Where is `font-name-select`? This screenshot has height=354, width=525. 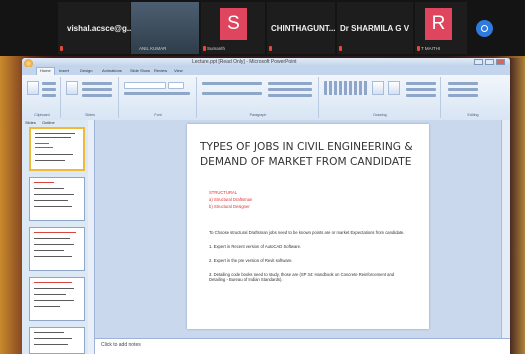
font-name-select is located at coordinates (145, 85).